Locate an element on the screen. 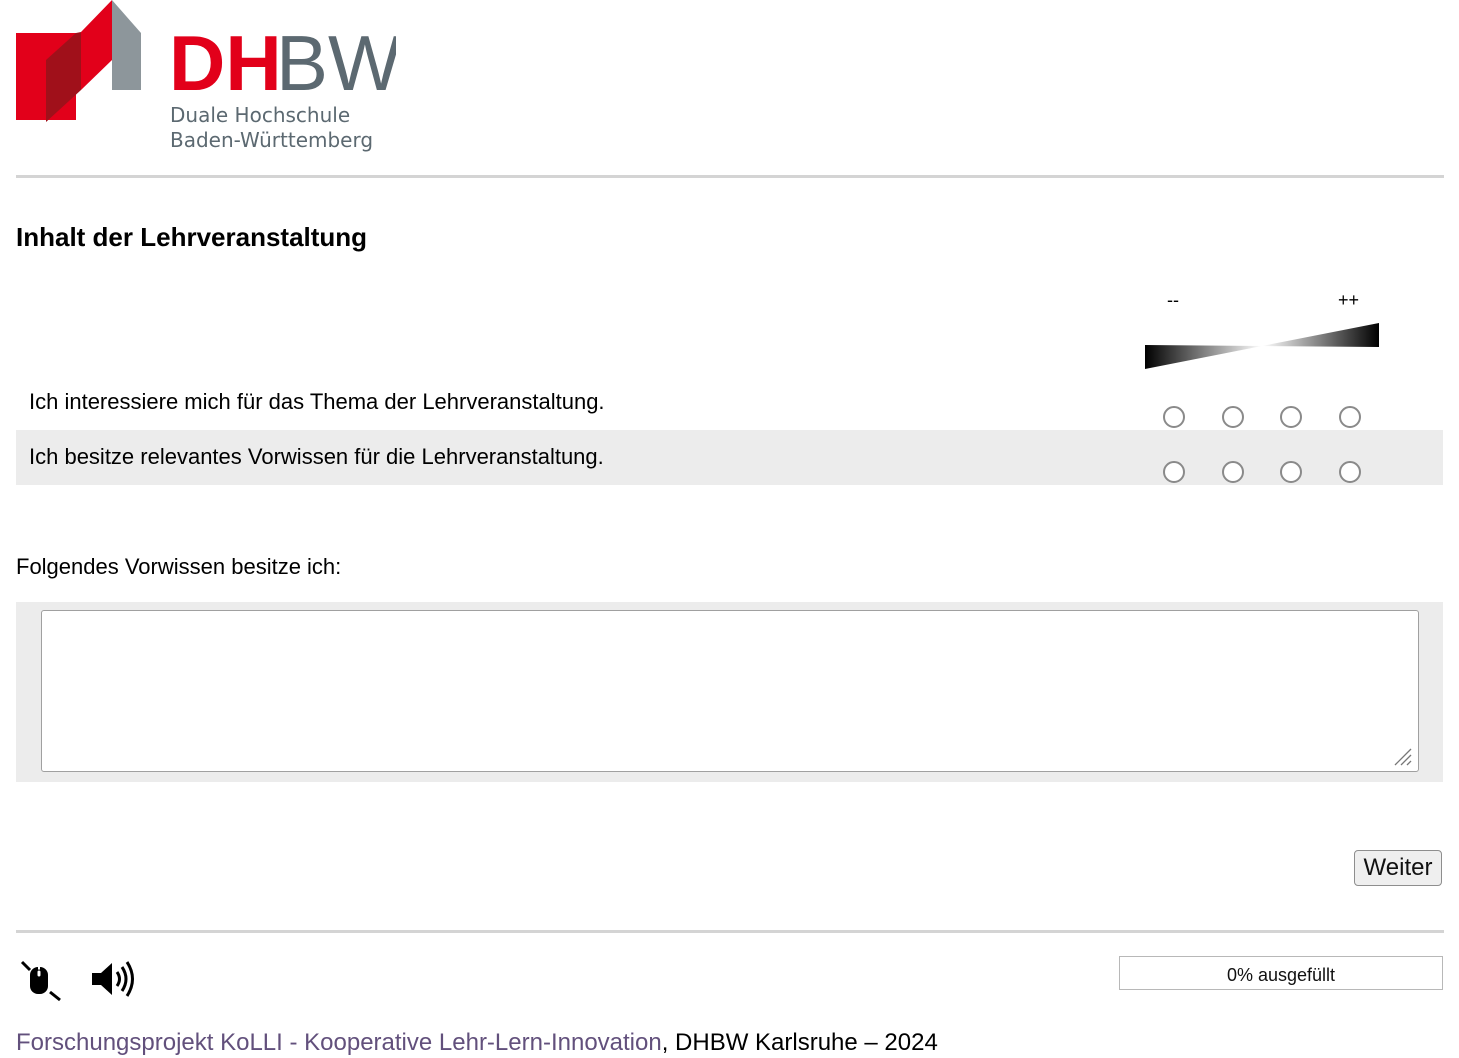  radio-item1-option4 is located at coordinates (1350, 417).